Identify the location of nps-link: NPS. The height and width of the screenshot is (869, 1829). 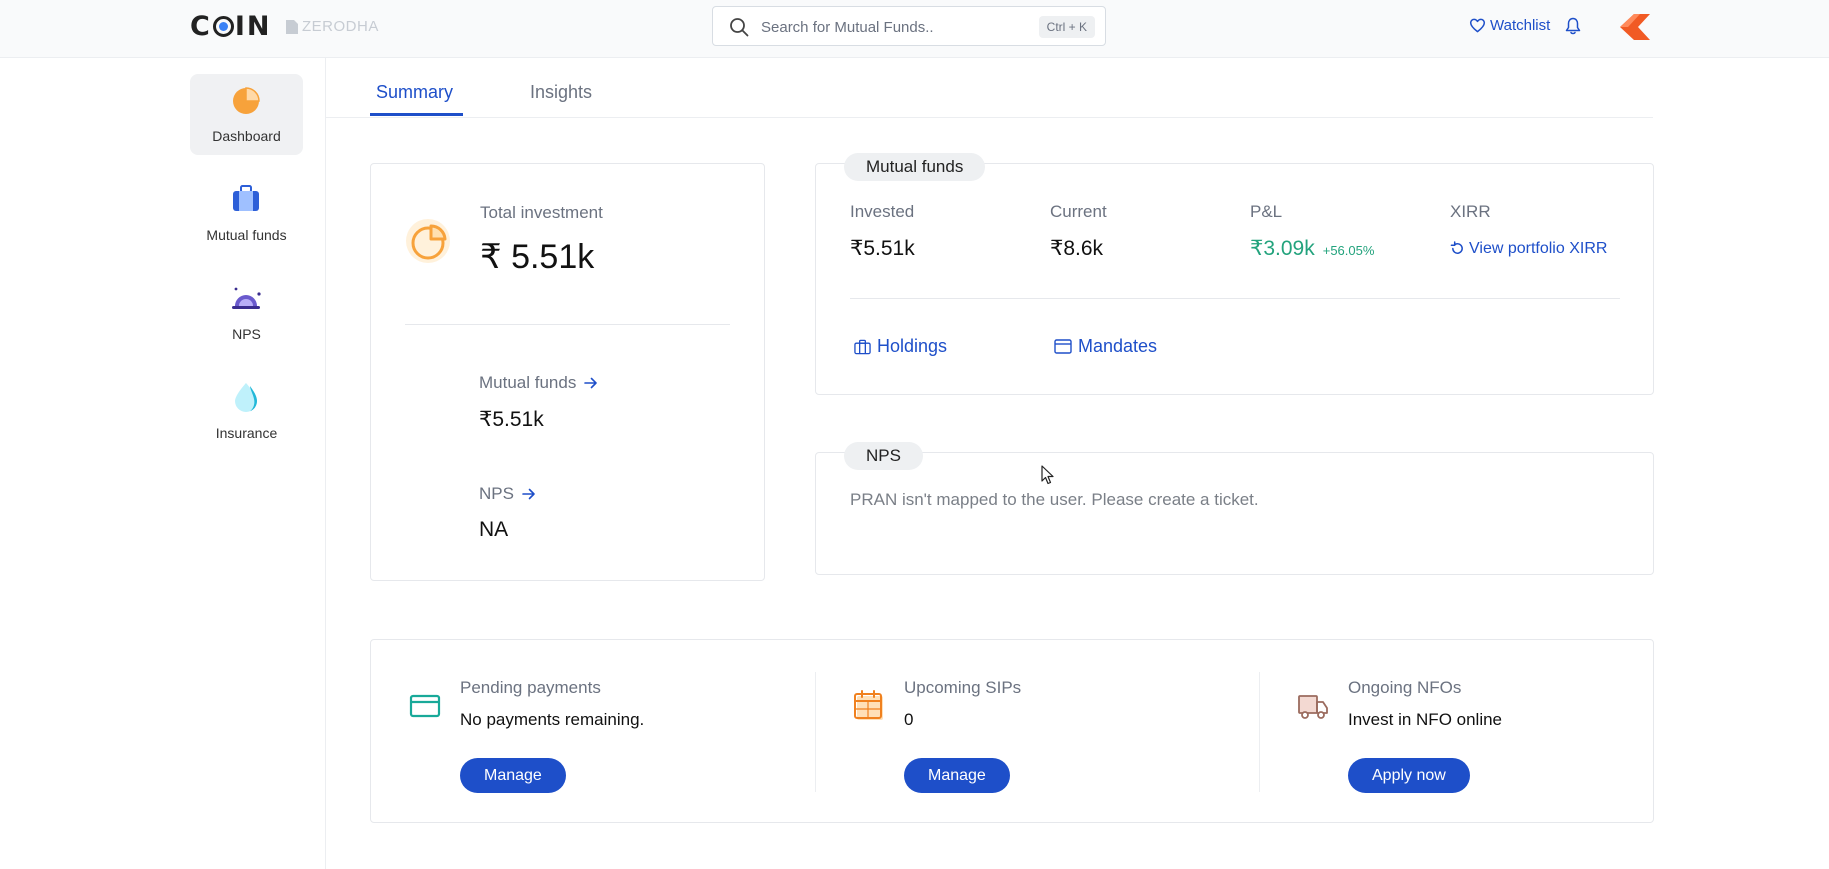
(507, 494).